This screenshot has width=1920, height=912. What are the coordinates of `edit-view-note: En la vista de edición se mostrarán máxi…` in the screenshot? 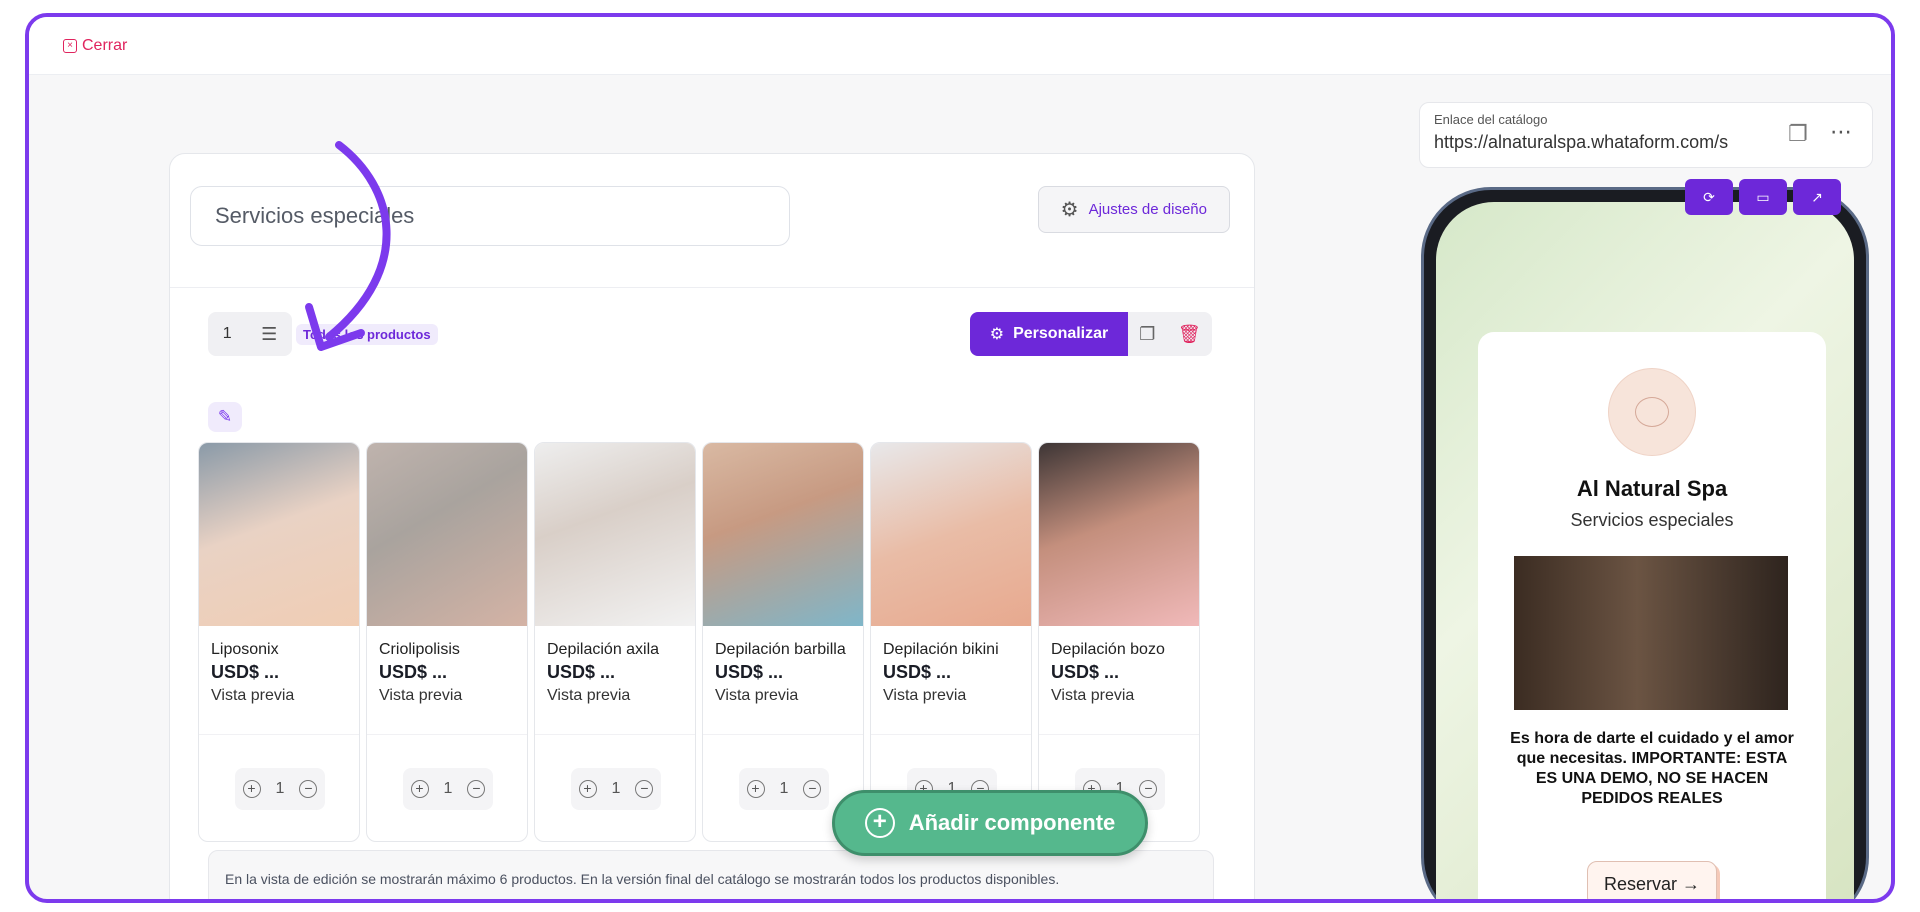 It's located at (711, 874).